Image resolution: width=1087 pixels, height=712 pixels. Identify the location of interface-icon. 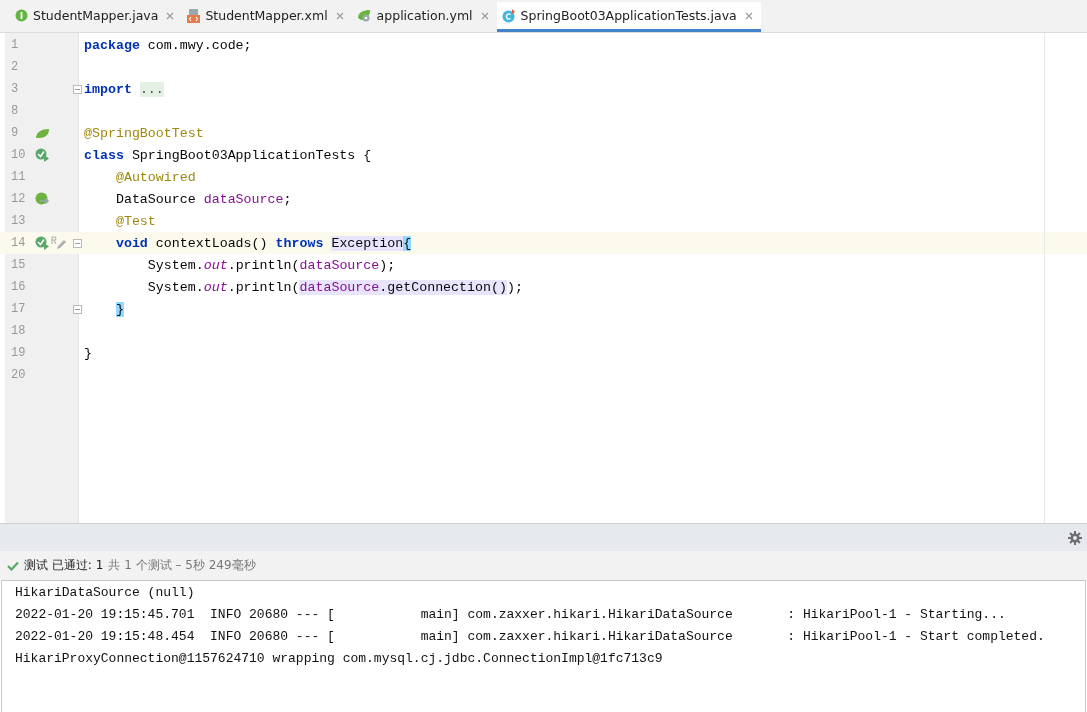
(21, 15).